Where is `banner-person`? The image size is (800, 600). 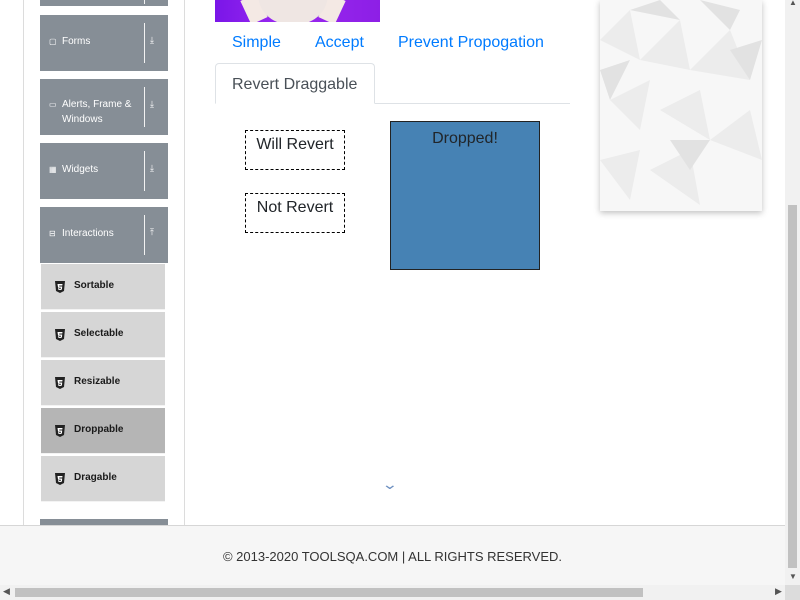 banner-person is located at coordinates (293, 11).